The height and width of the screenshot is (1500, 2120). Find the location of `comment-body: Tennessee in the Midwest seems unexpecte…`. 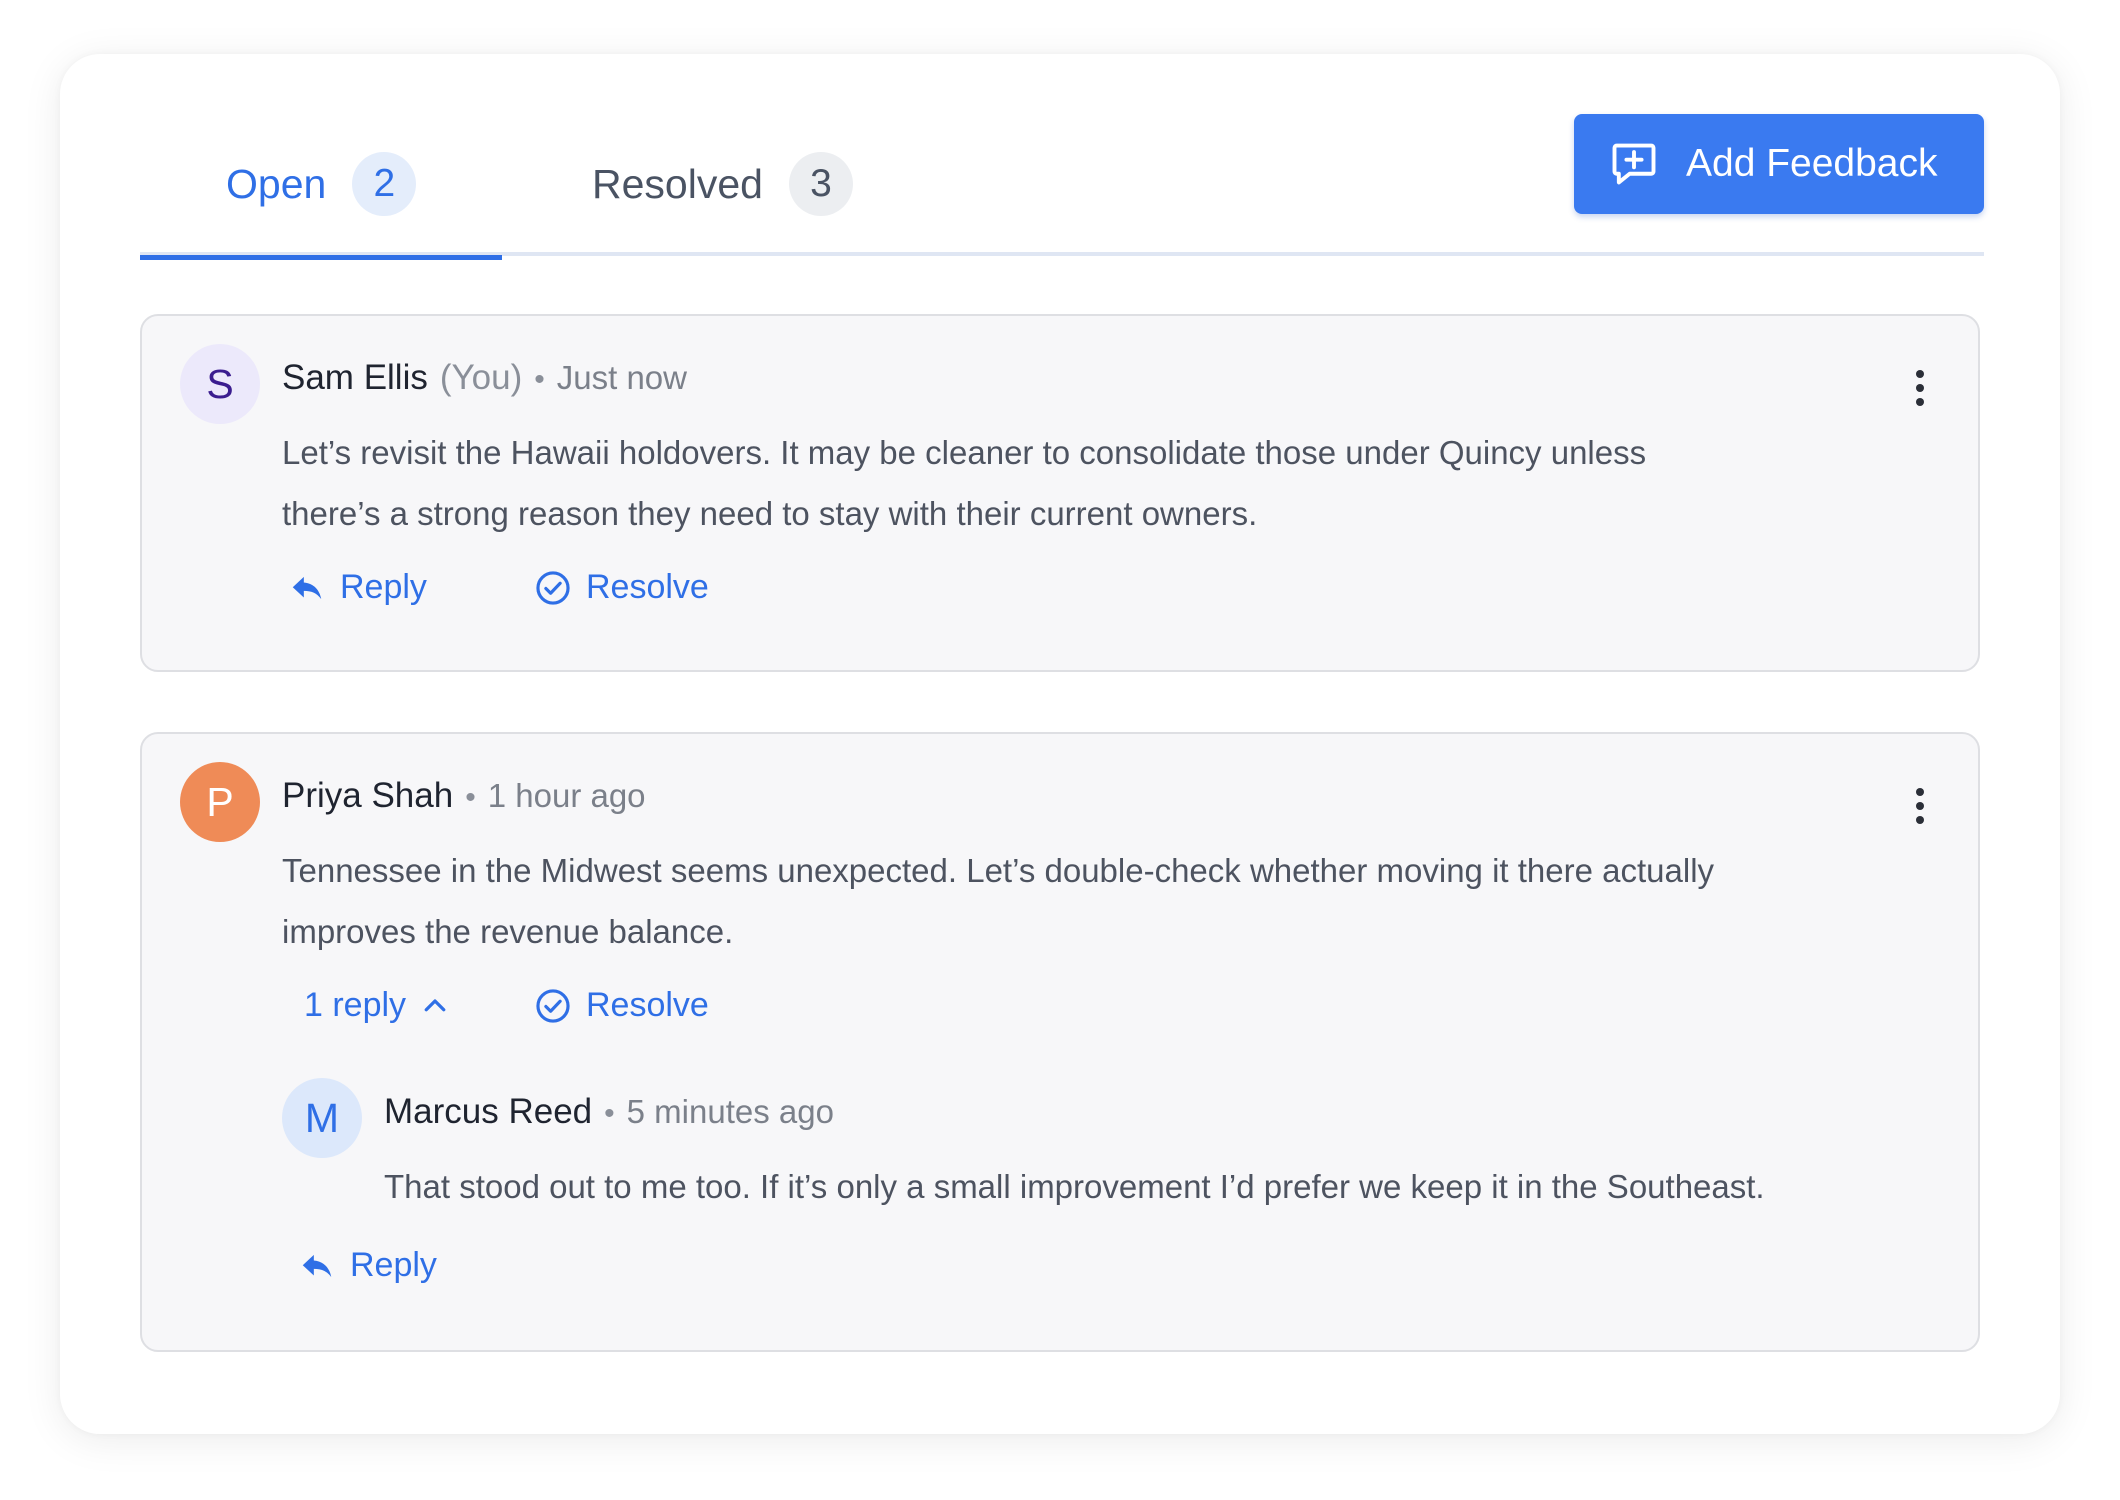

comment-body: Tennessee in the Midwest seems unexpecte… is located at coordinates (998, 901).